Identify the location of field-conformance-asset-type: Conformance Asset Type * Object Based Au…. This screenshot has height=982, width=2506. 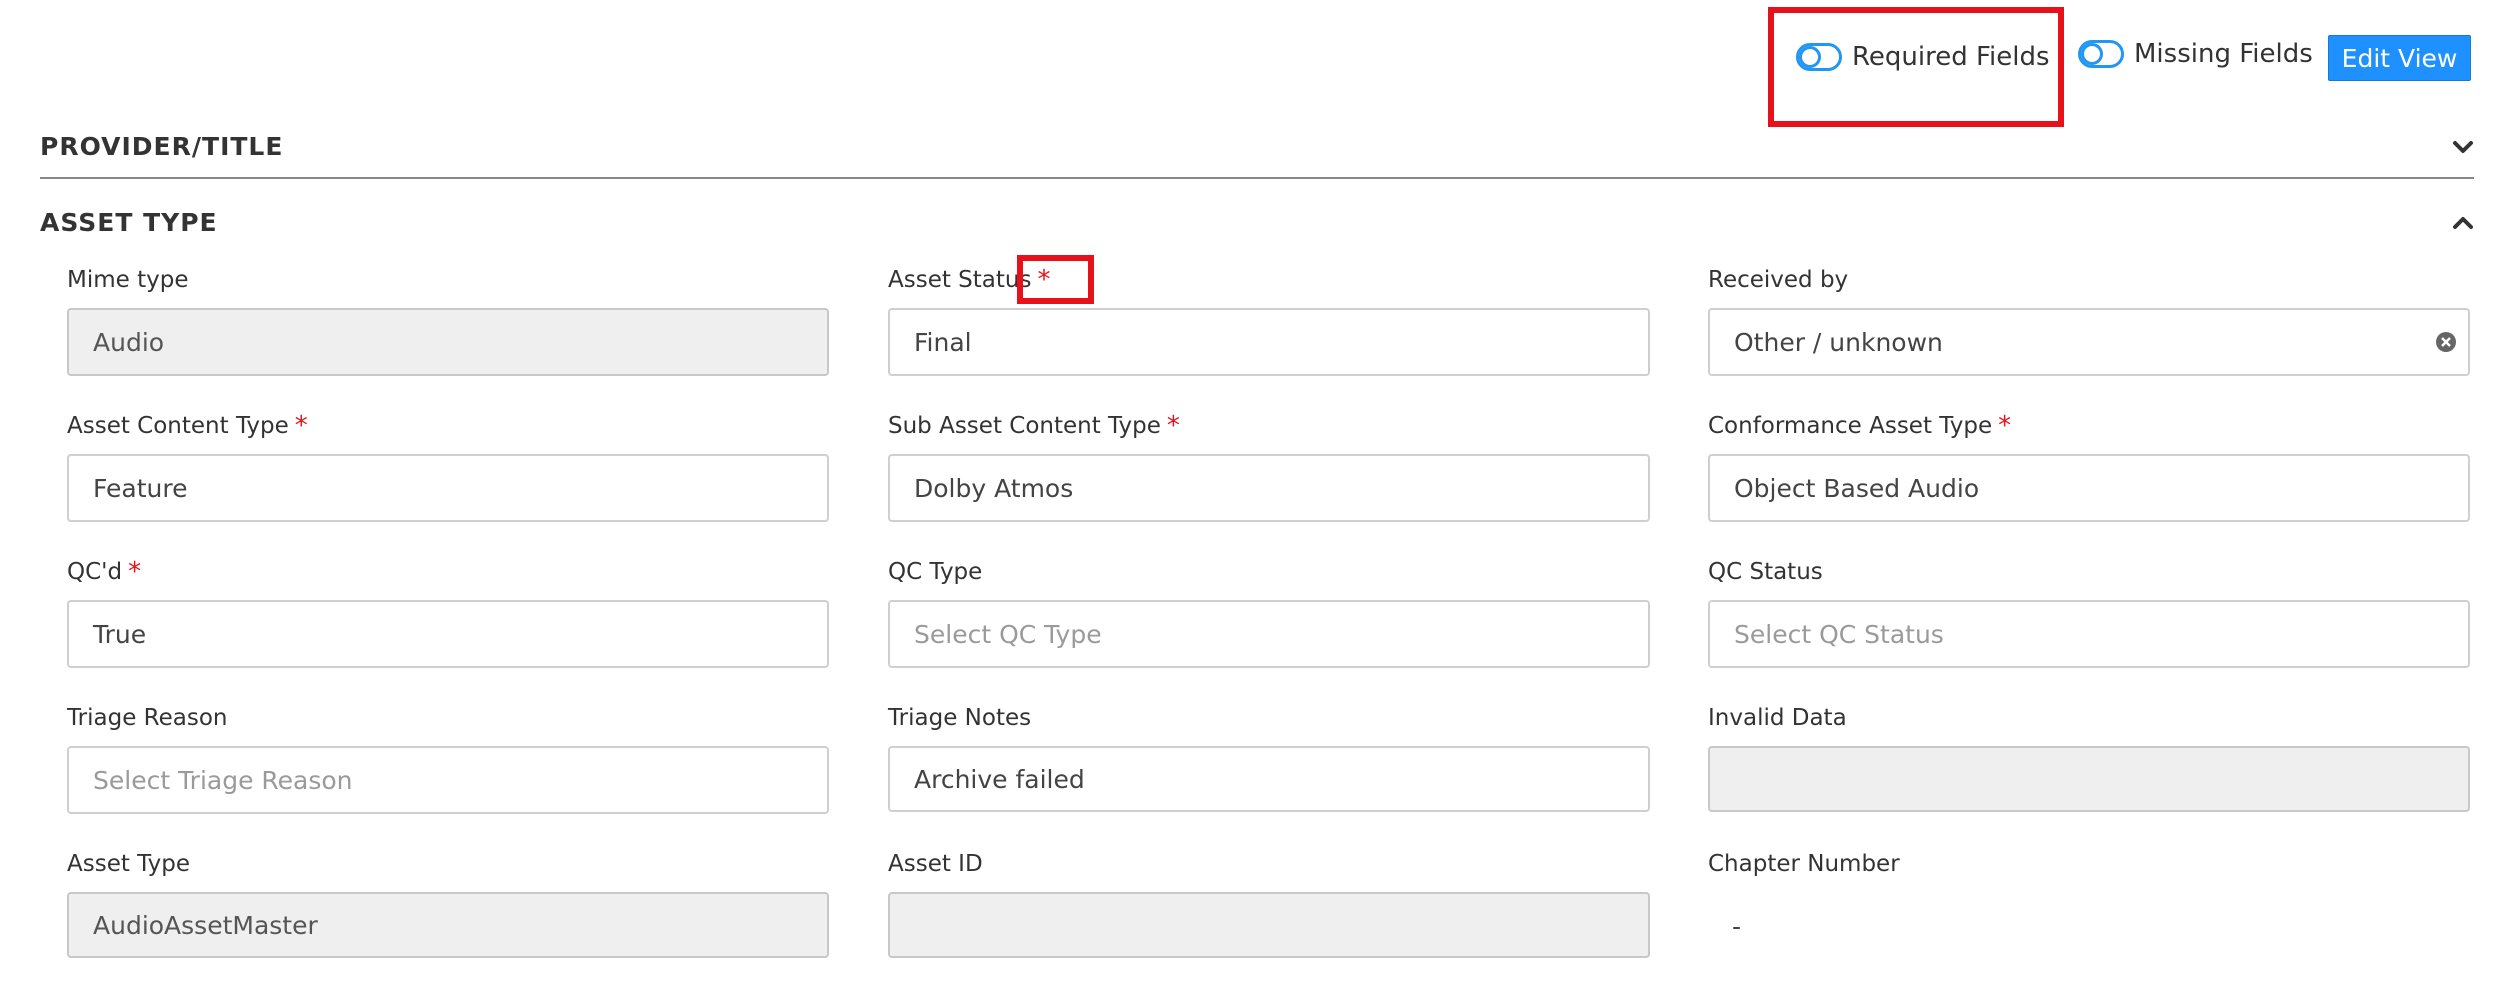
(2089, 465).